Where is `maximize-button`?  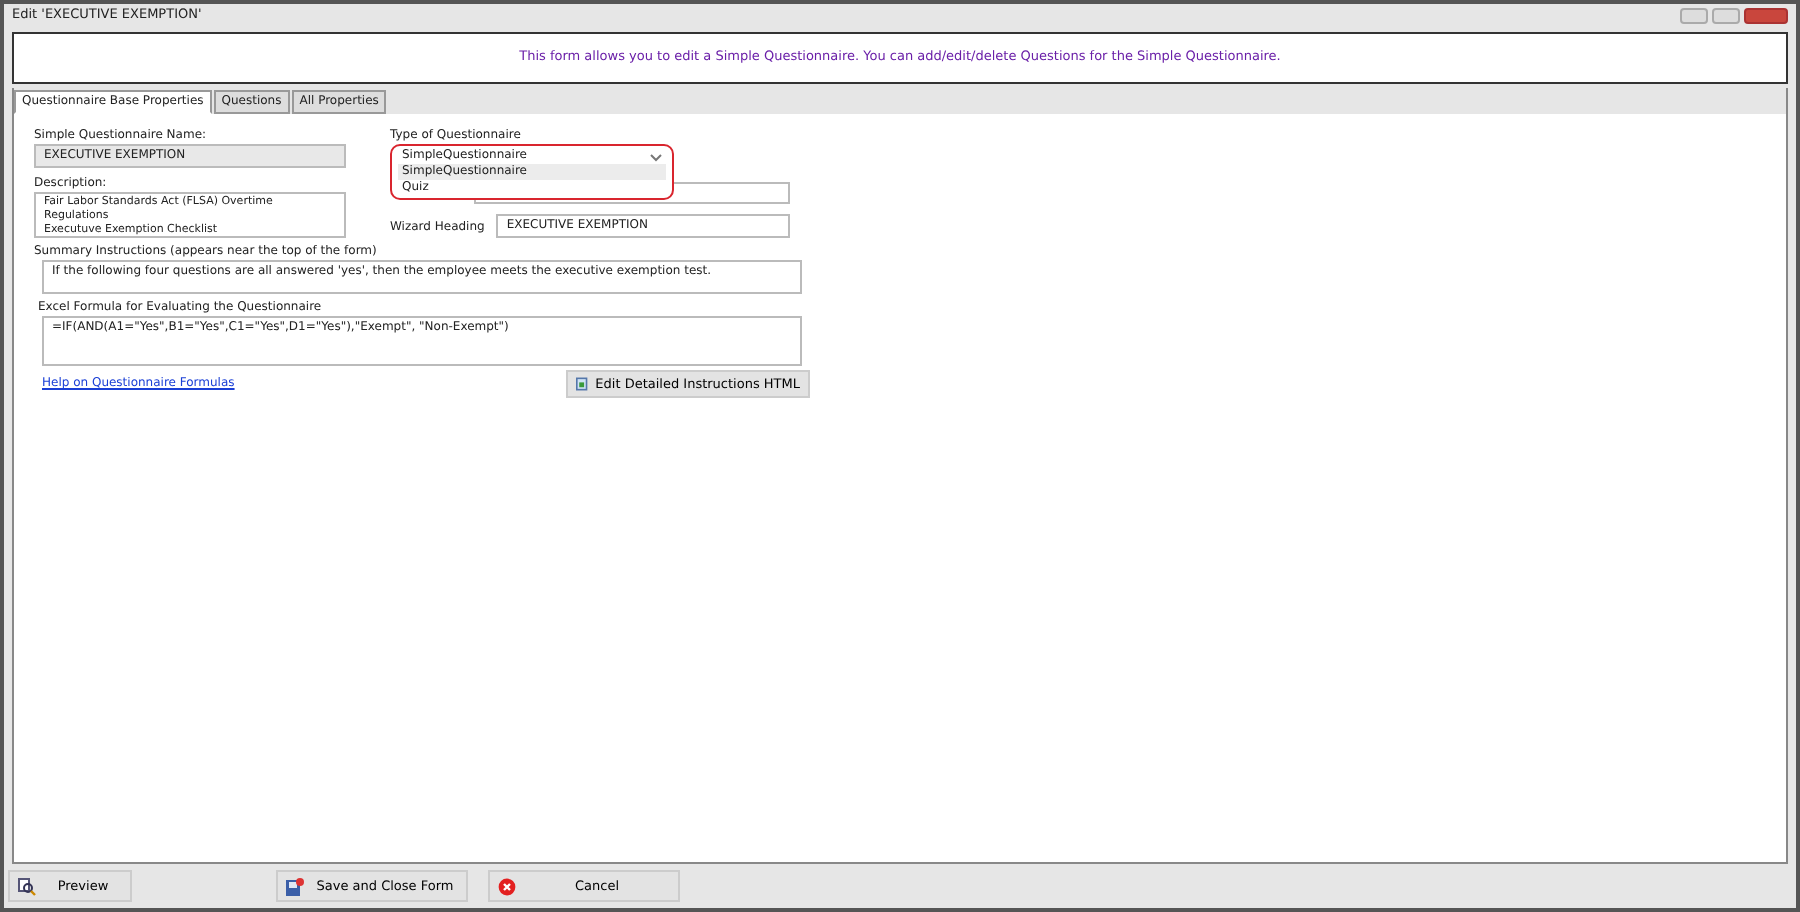
maximize-button is located at coordinates (1726, 16).